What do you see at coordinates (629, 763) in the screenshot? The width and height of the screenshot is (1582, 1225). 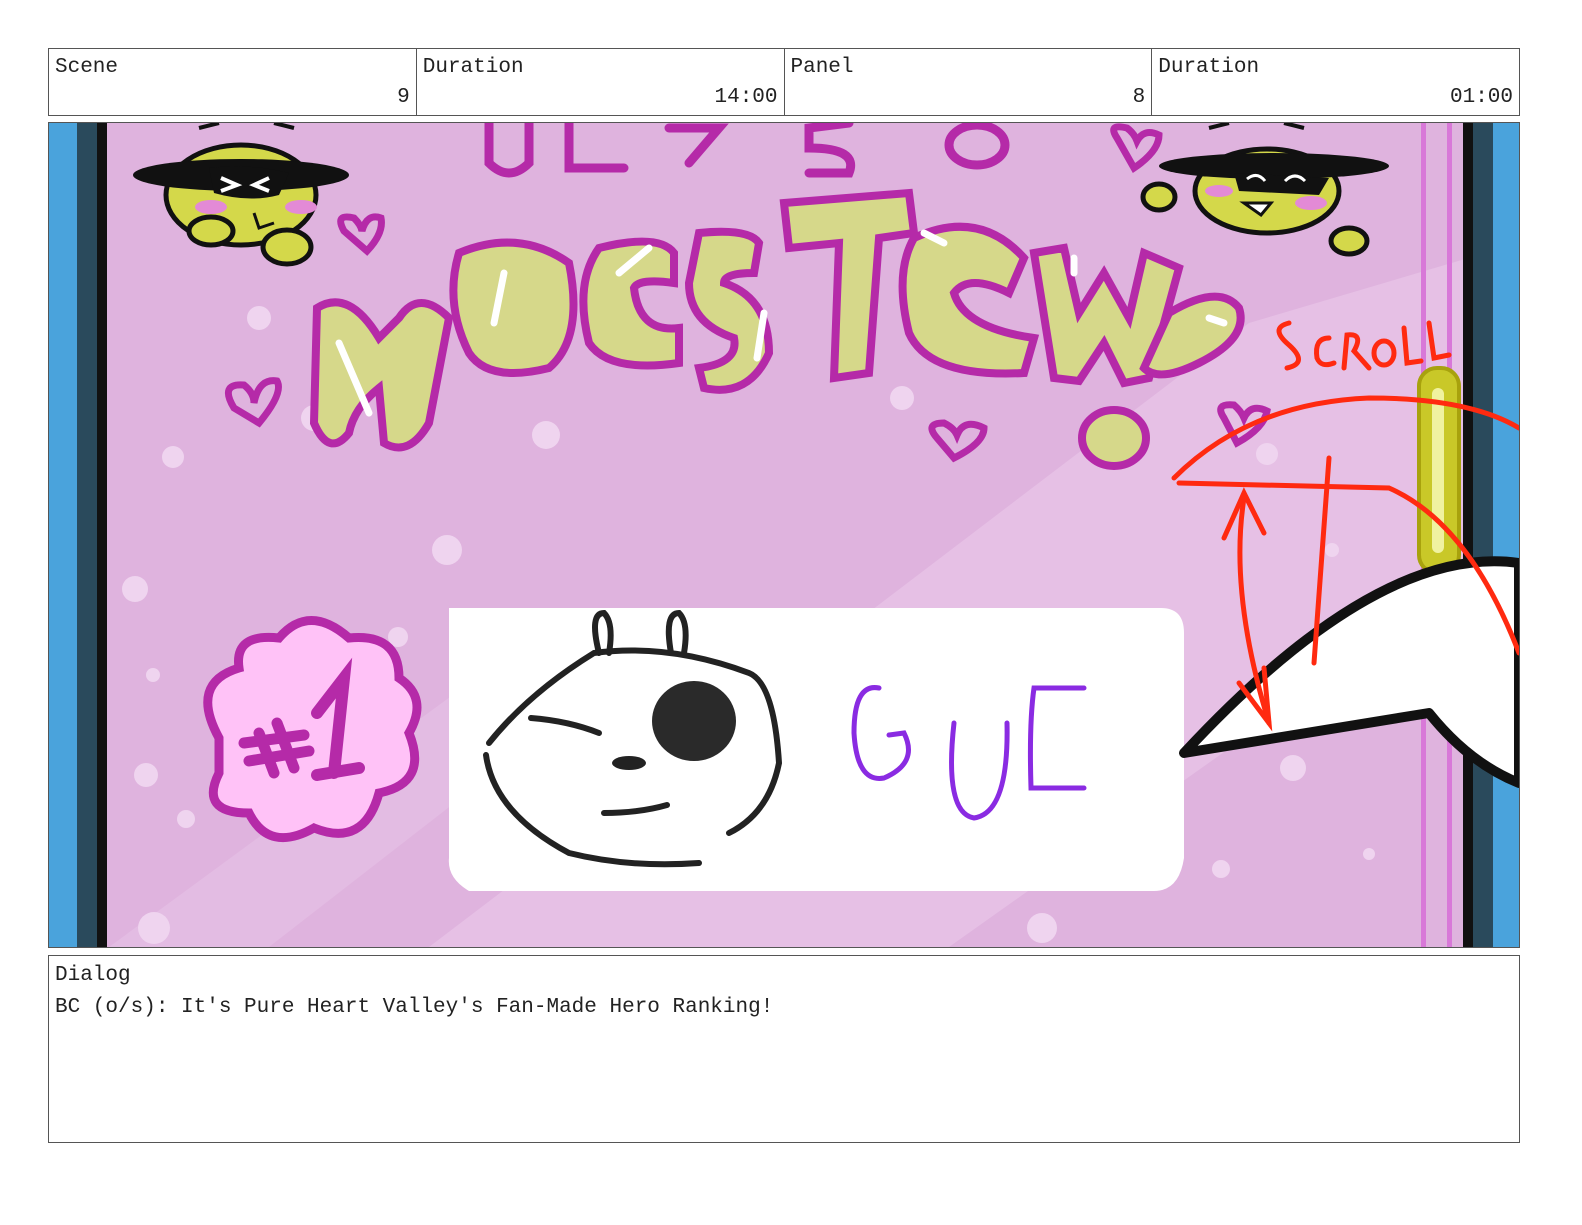 I see `nose` at bounding box center [629, 763].